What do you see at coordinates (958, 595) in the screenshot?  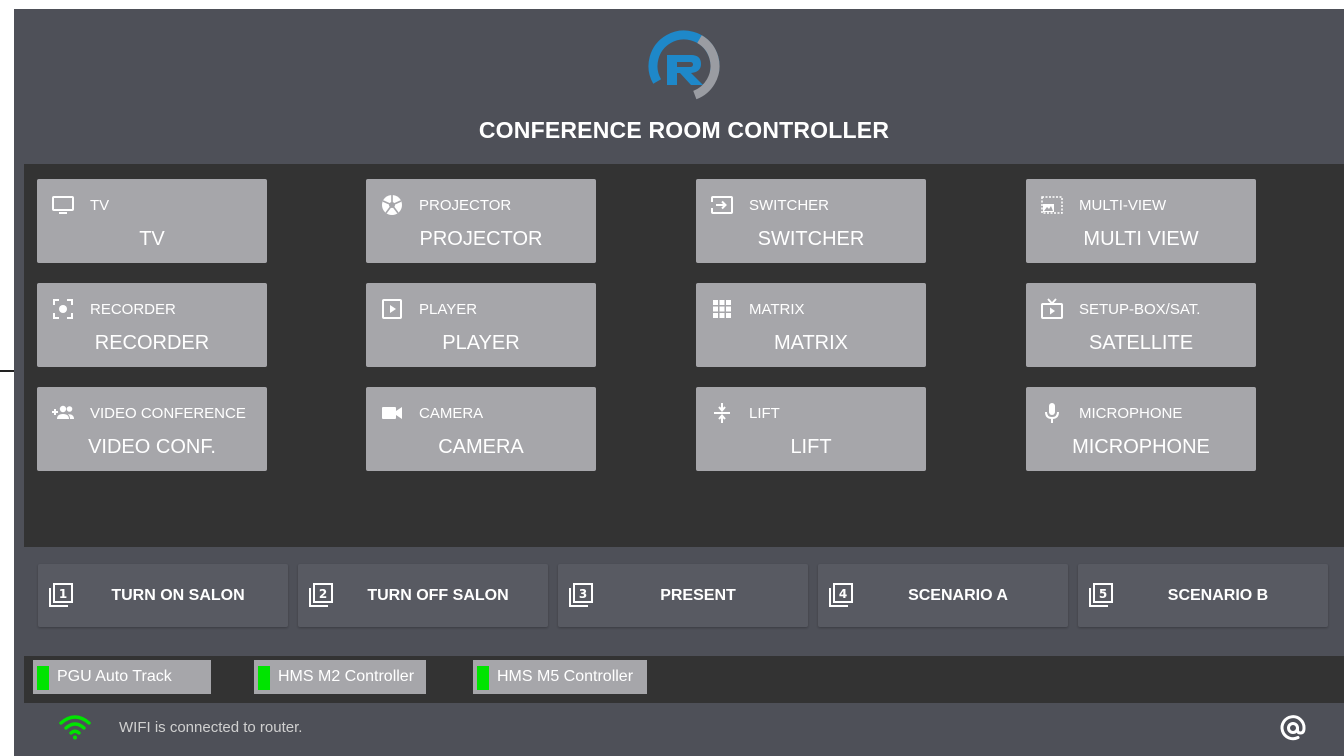 I see `scenario-label: SCENARIO A` at bounding box center [958, 595].